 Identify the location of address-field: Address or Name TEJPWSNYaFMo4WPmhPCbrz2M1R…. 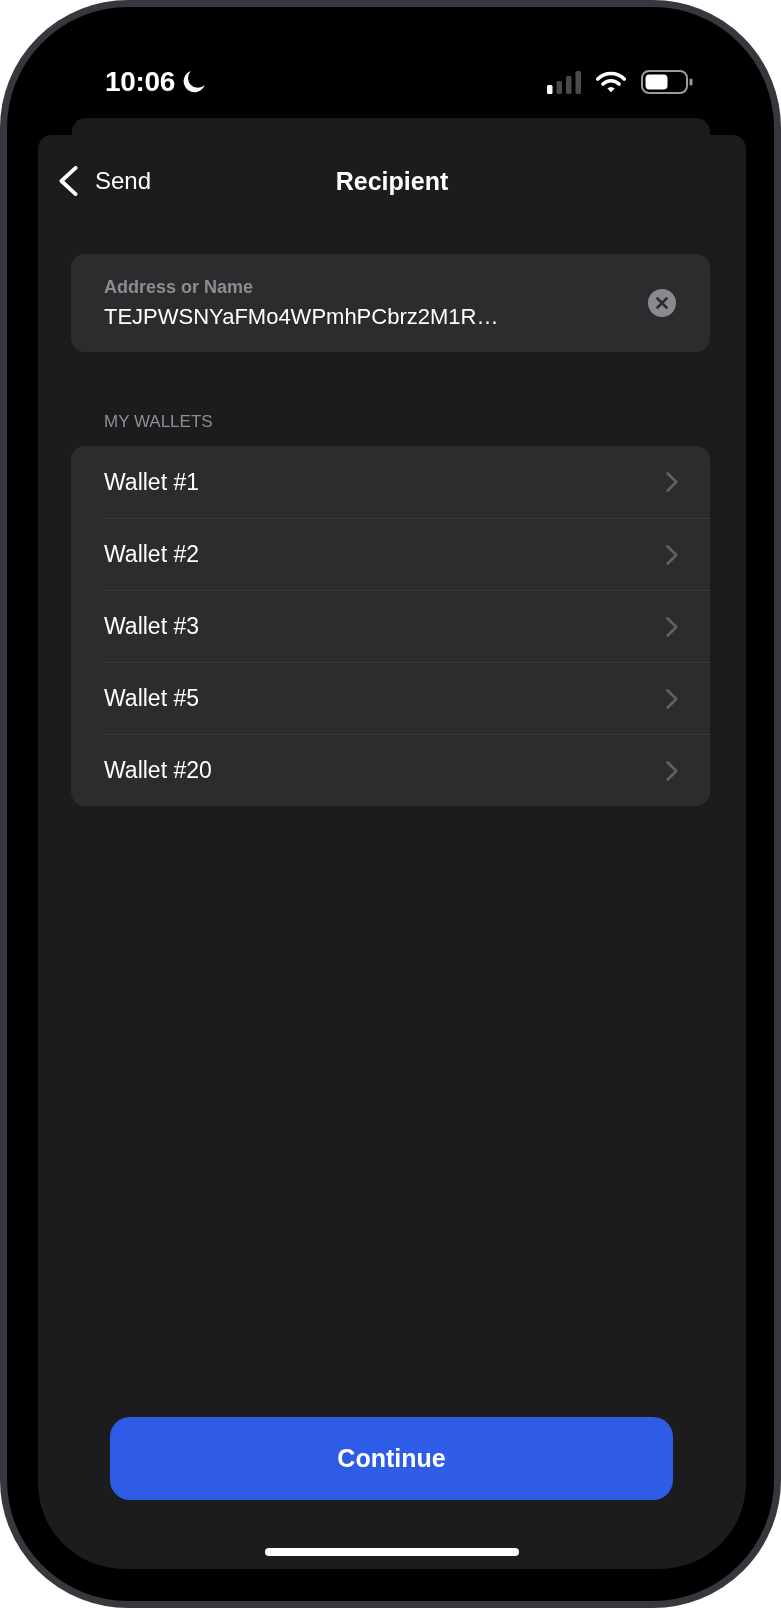
(390, 303).